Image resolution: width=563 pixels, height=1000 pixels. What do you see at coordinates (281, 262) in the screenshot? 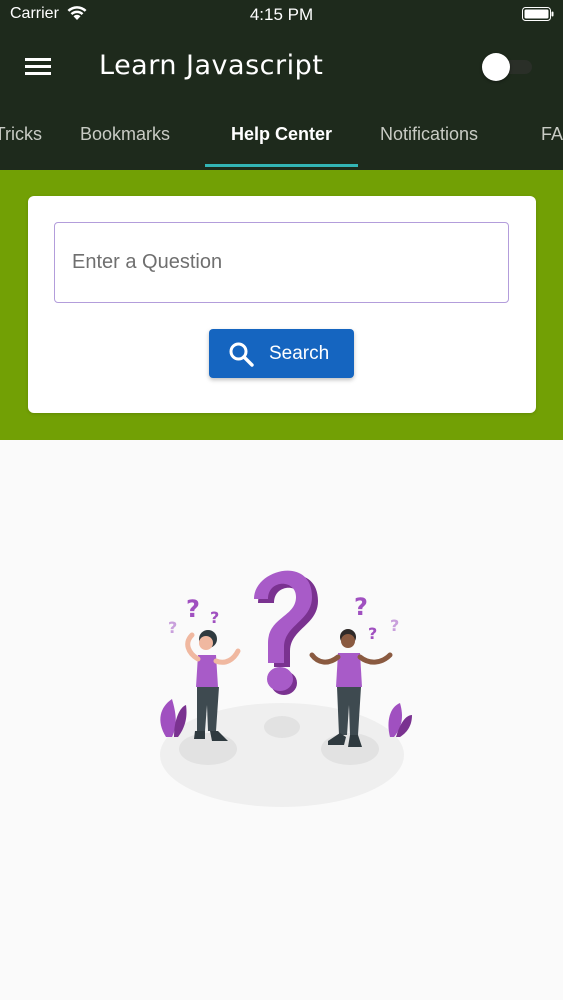
I see `question-input` at bounding box center [281, 262].